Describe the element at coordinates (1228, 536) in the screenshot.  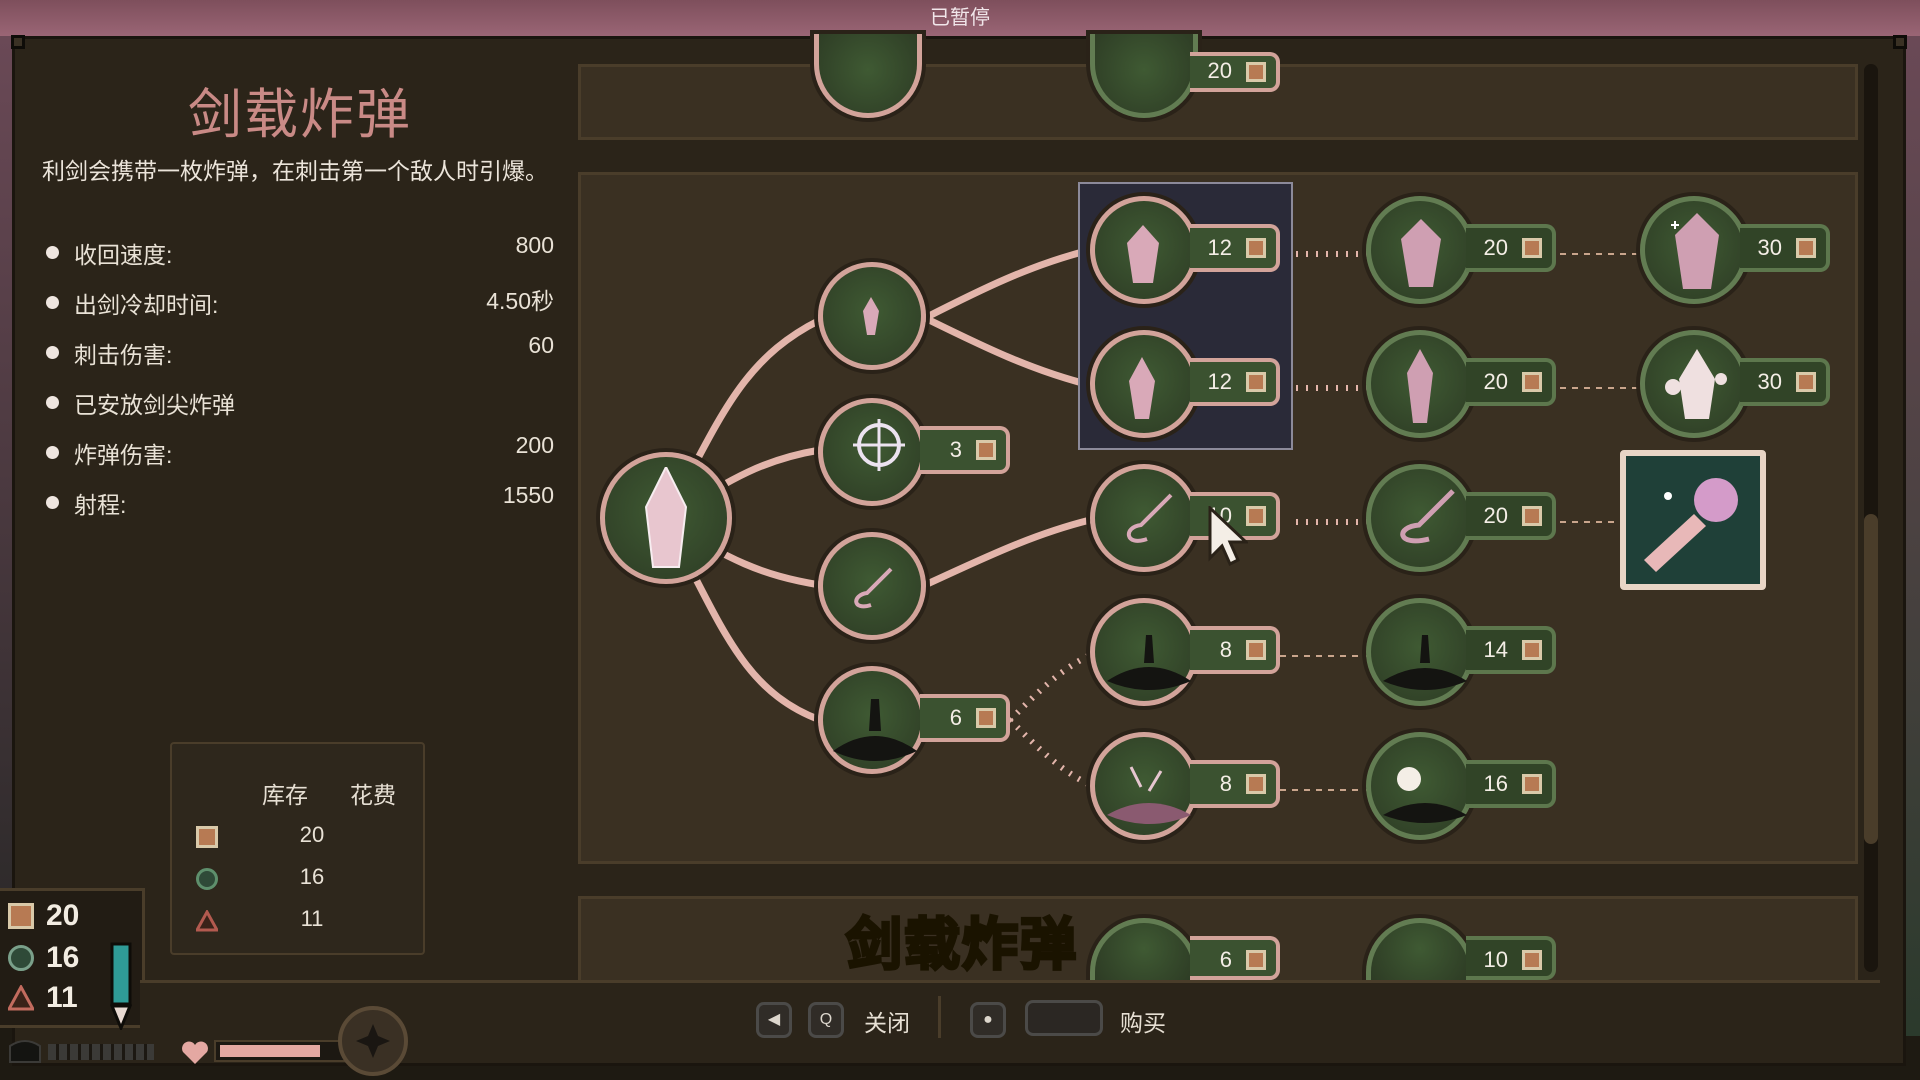
I see `mouse-cursor-icon` at that location.